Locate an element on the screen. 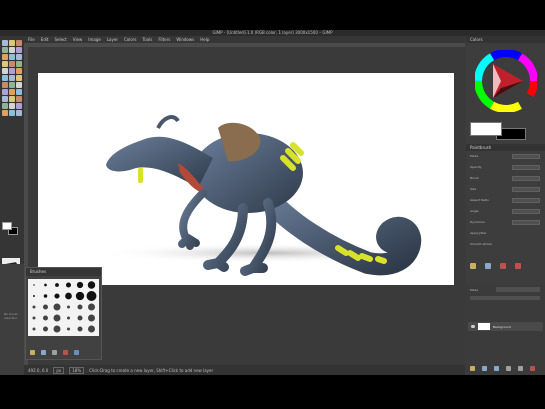 The height and width of the screenshot is (409, 545). menu-tools: Tools is located at coordinates (148, 39).